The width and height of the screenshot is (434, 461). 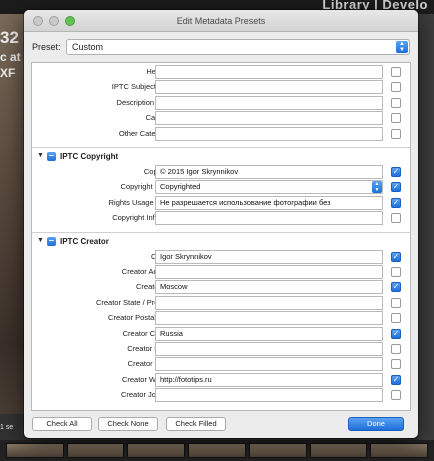 I want to click on section-header: ▼ – IPTC Creator, so click(x=221, y=242).